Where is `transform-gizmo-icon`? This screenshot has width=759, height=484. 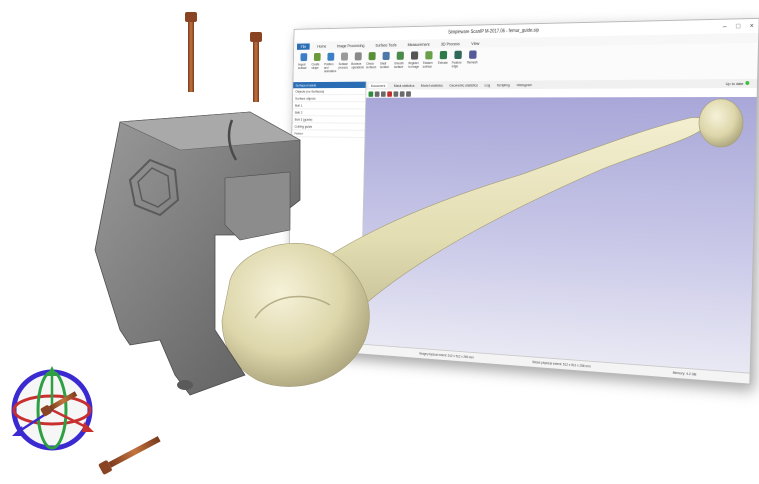
transform-gizmo-icon is located at coordinates (52, 410).